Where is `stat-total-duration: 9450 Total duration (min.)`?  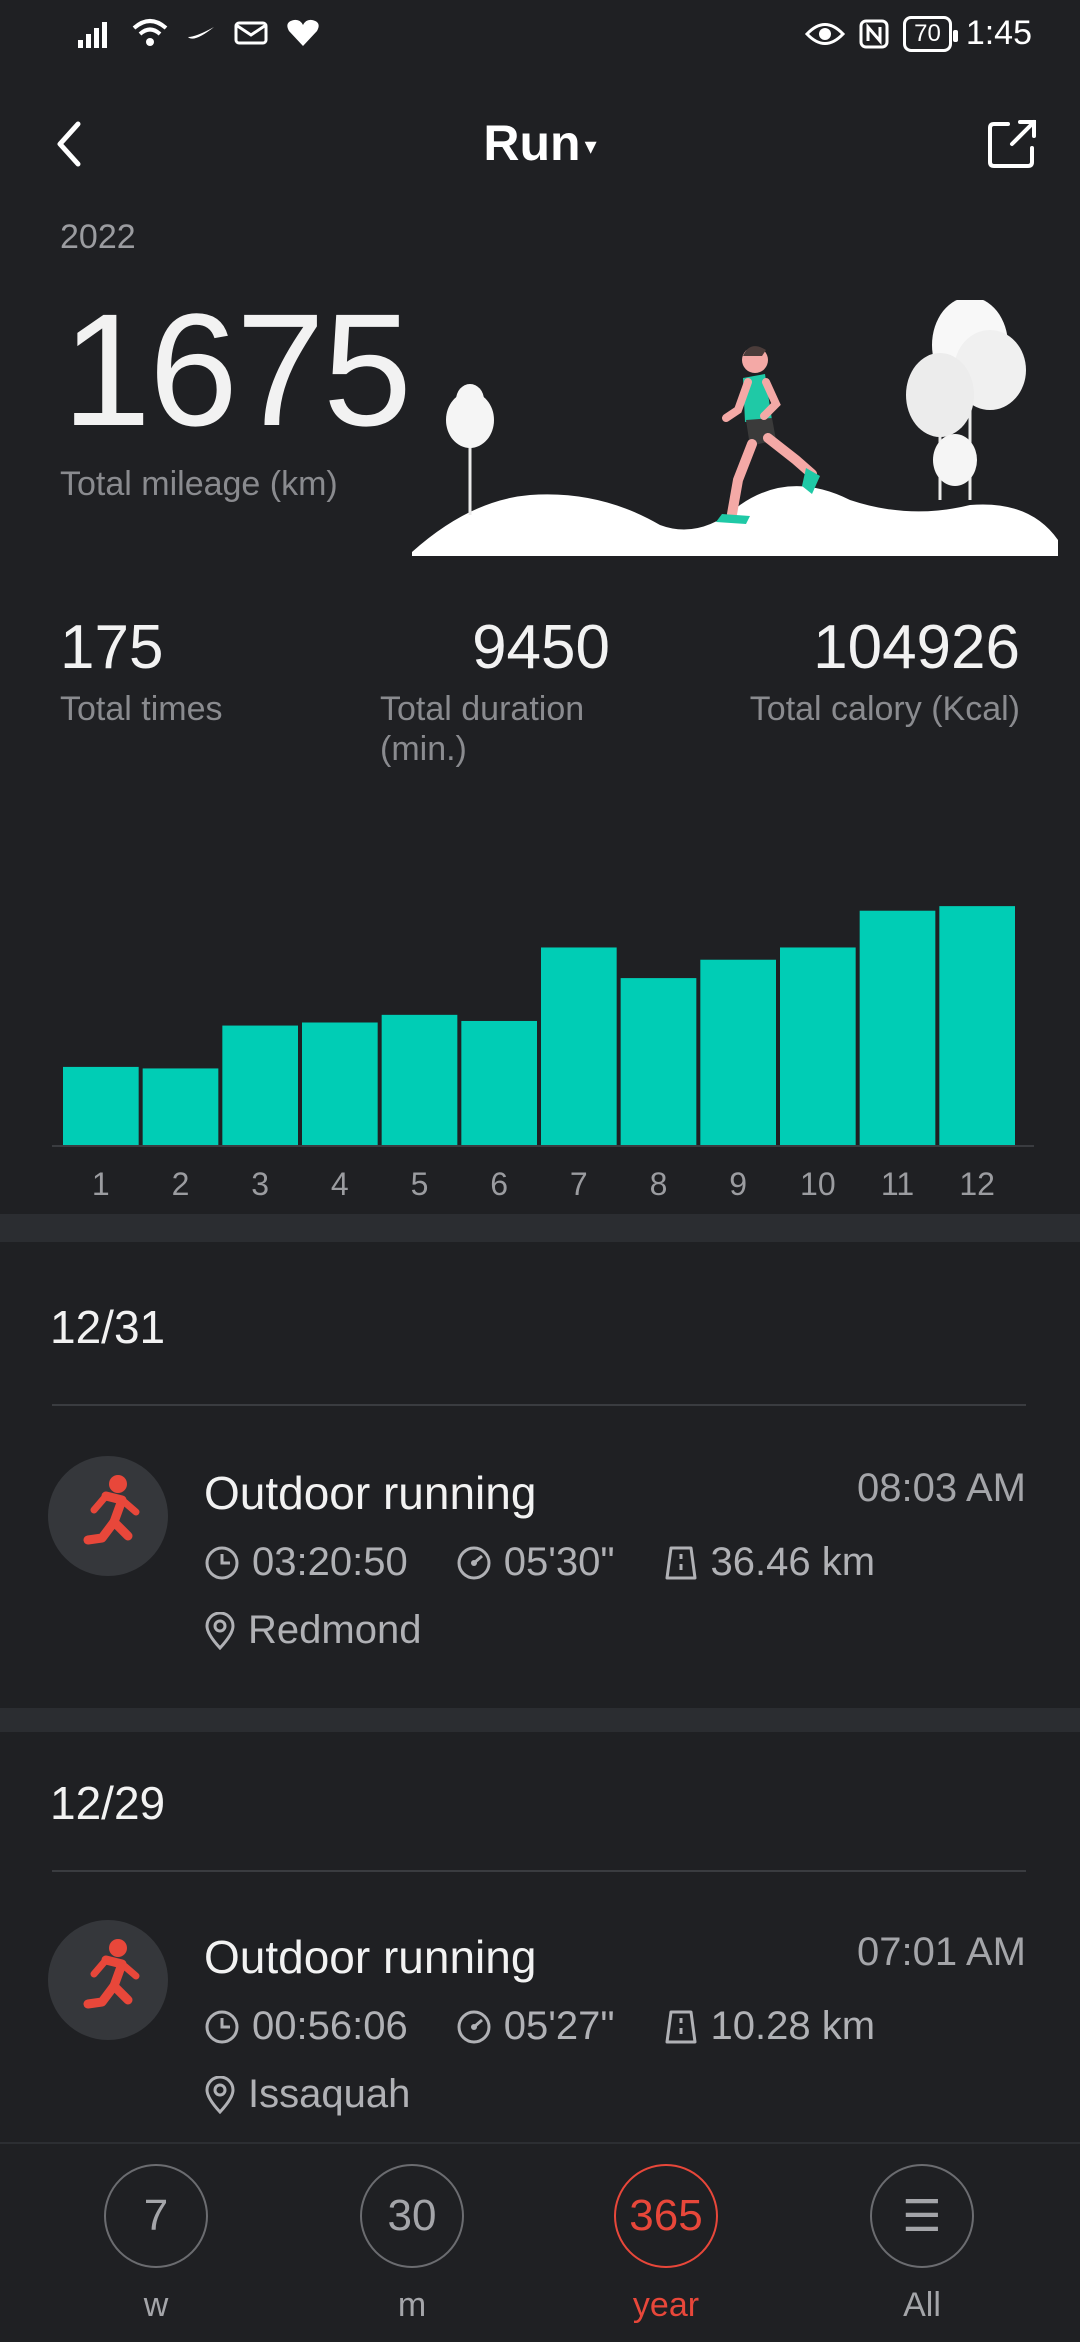 stat-total-duration: 9450 Total duration (min.) is located at coordinates (495, 690).